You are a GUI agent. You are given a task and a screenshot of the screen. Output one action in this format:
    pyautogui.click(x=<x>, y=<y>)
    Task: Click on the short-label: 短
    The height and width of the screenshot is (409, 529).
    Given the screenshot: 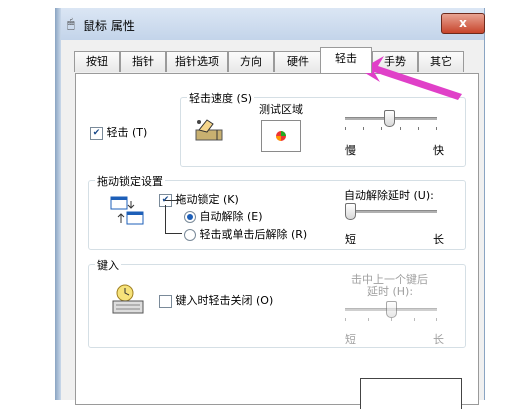 What is the action you would take?
    pyautogui.click(x=350, y=239)
    